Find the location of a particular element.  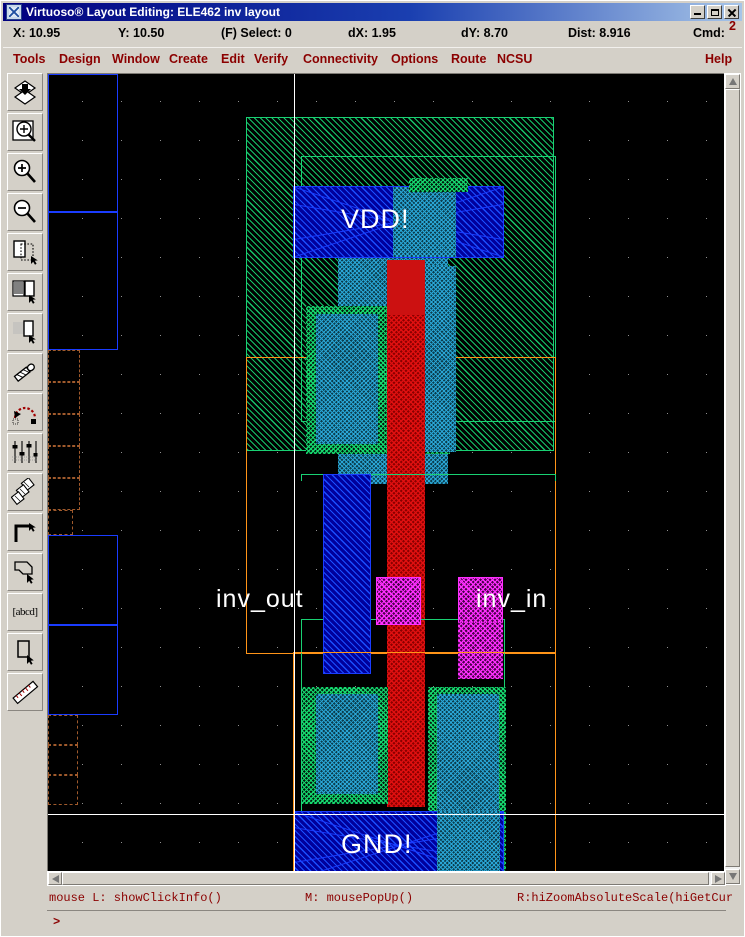

menu-help: Help is located at coordinates (718, 59).